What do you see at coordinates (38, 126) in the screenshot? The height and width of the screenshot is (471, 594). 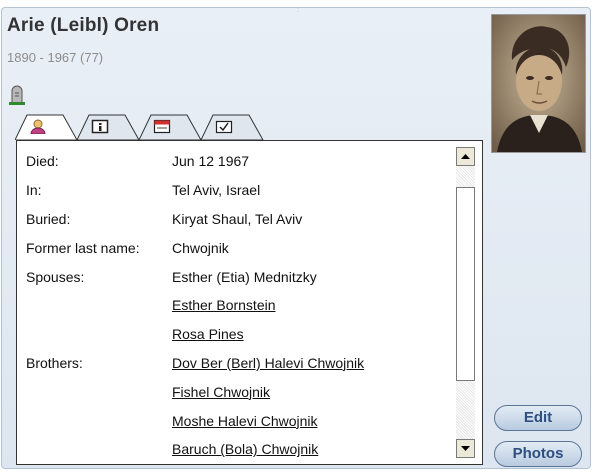 I see `person-icon` at bounding box center [38, 126].